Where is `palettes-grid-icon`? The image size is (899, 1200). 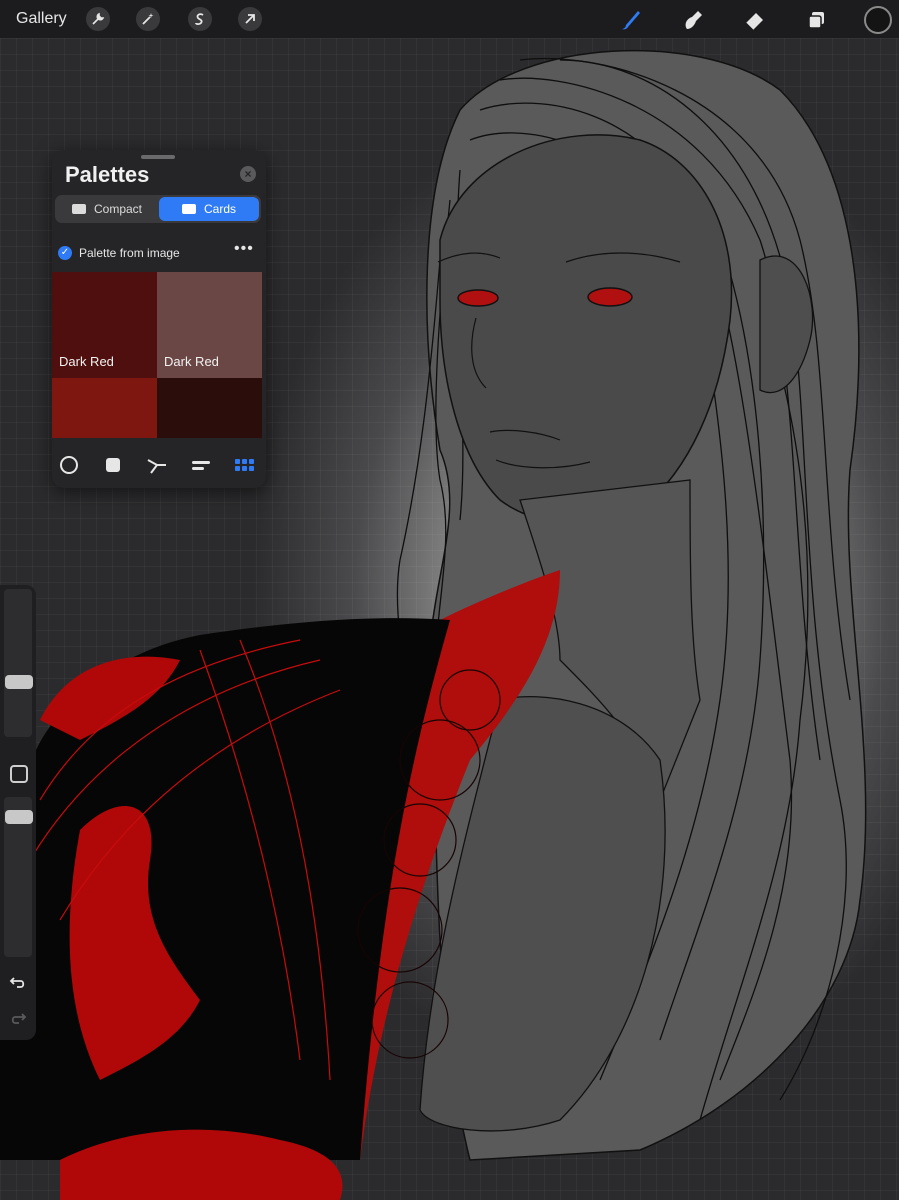
palettes-grid-icon is located at coordinates (245, 465).